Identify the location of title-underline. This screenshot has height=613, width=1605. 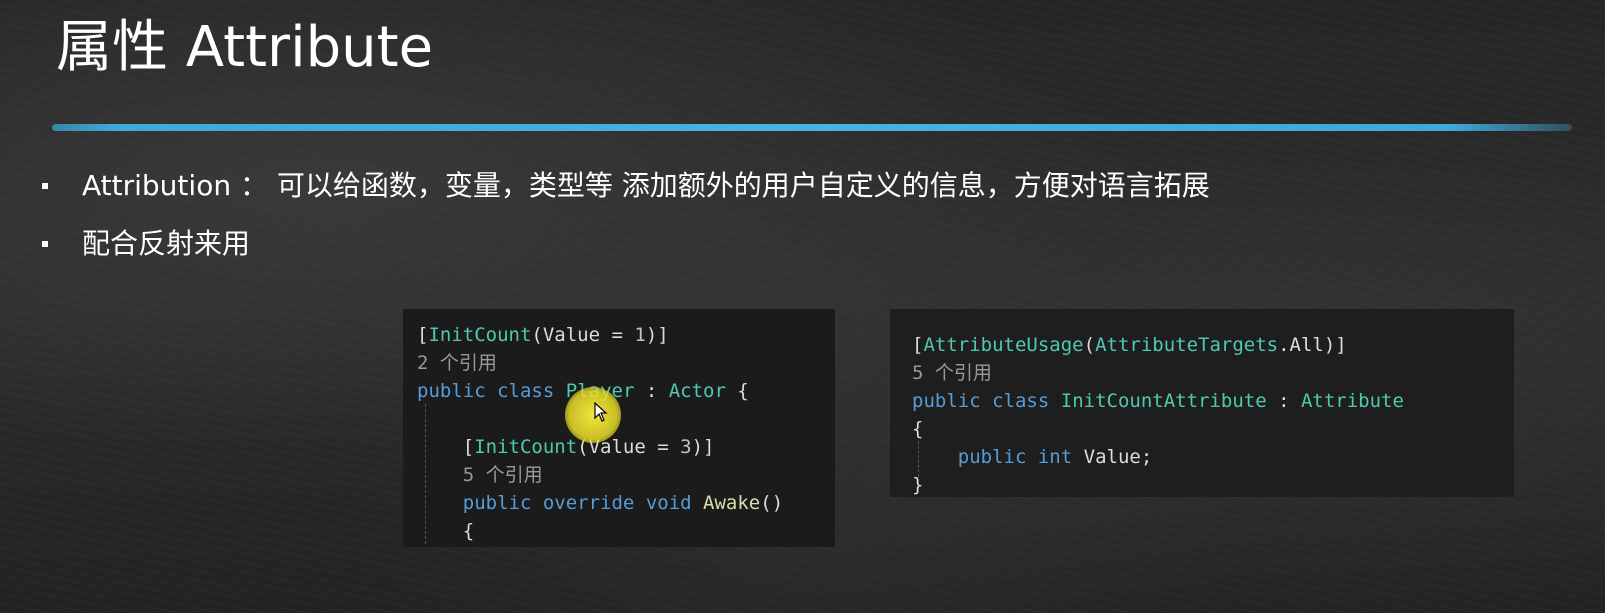
(812, 127).